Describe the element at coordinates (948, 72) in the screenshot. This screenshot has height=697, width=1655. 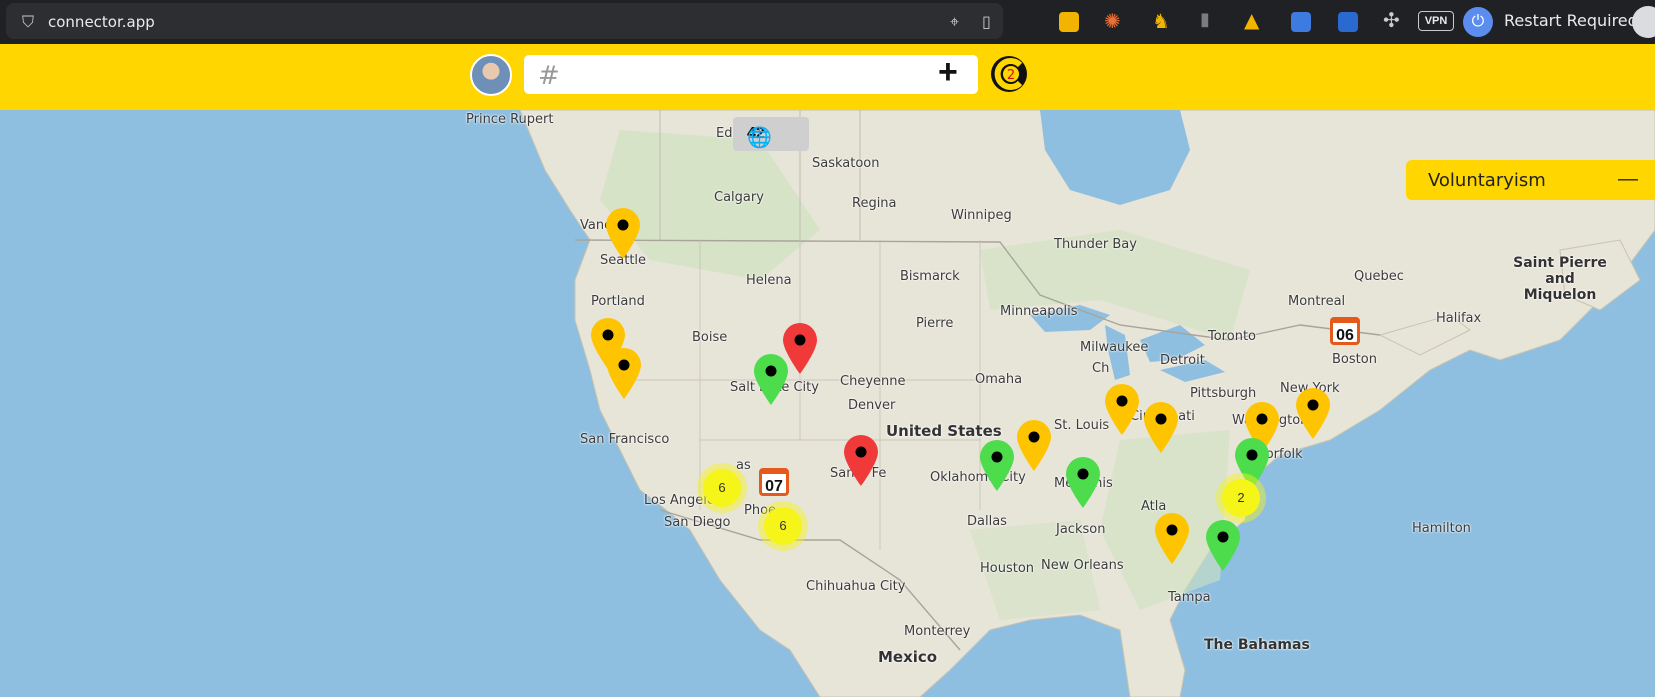
I see `add-button: +` at that location.